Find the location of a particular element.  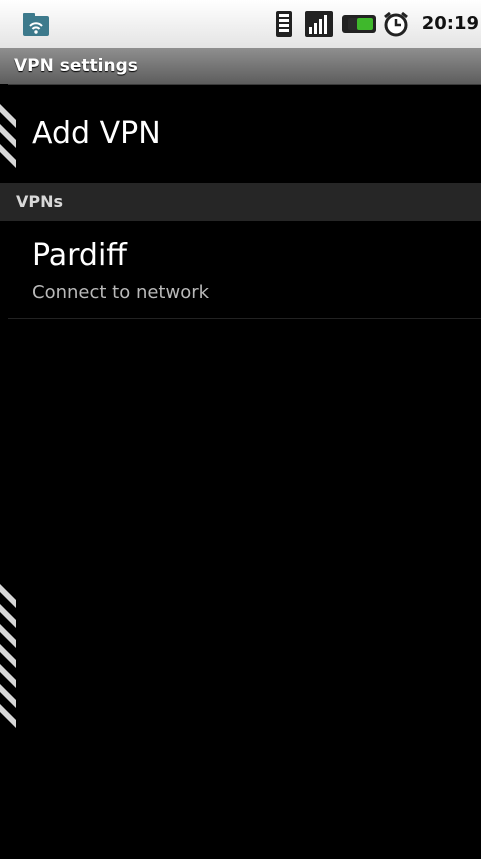

alarm-clock-icon is located at coordinates (396, 24).